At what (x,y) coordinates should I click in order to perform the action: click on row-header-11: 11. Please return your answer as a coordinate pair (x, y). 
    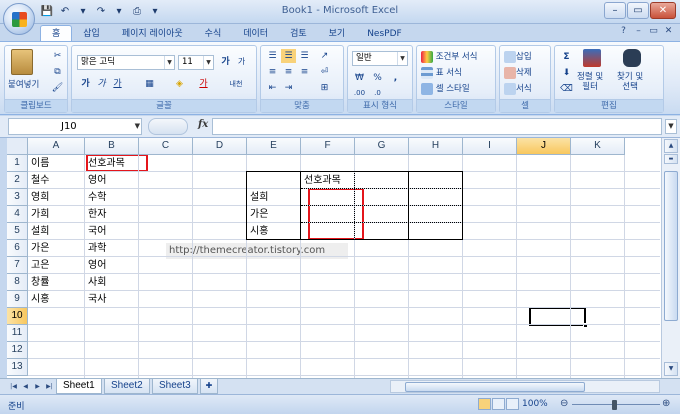
    Looking at the image, I should click on (17, 333).